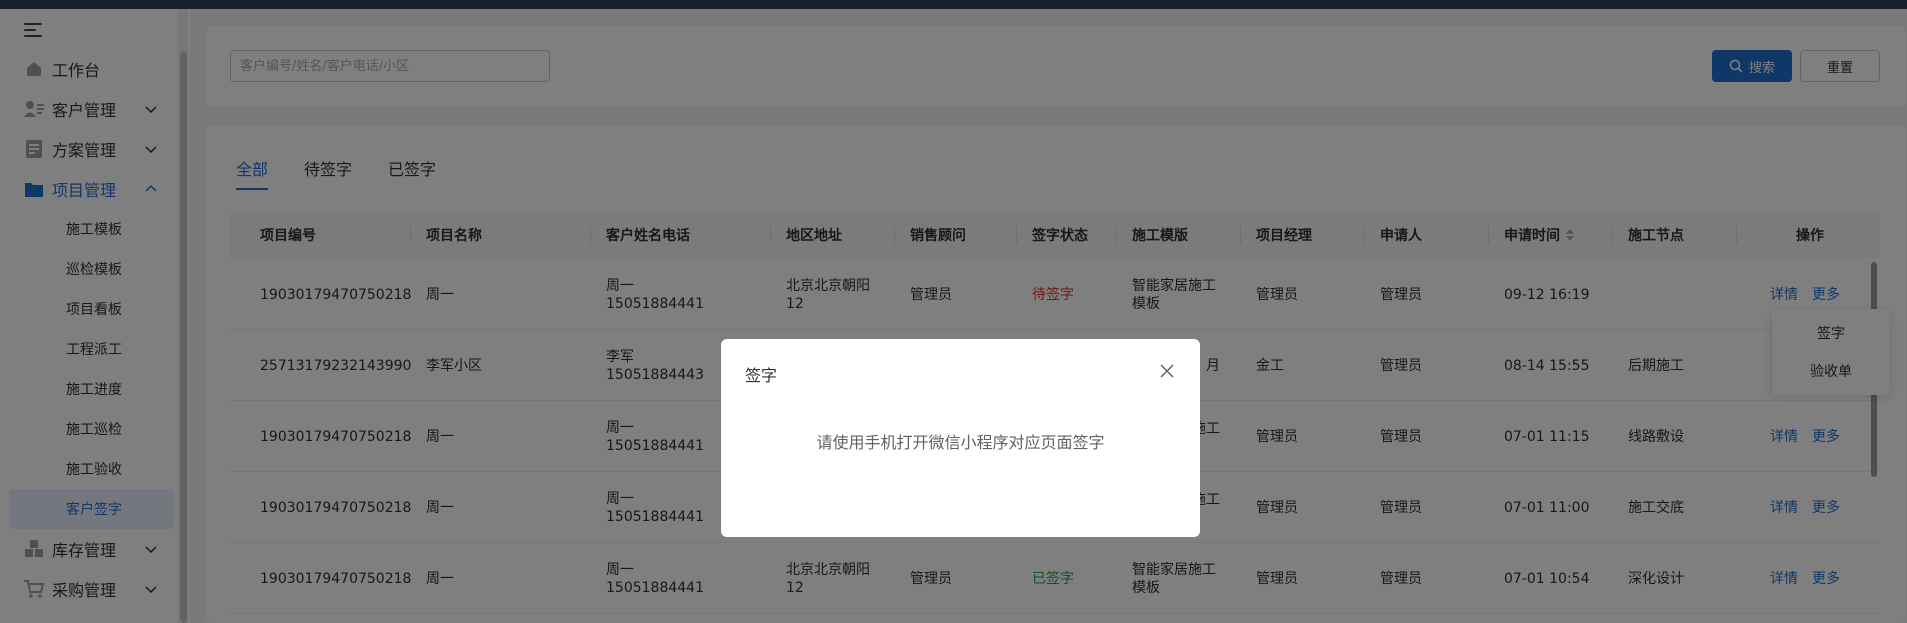 The width and height of the screenshot is (1907, 623). I want to click on close-icon, so click(1167, 371).